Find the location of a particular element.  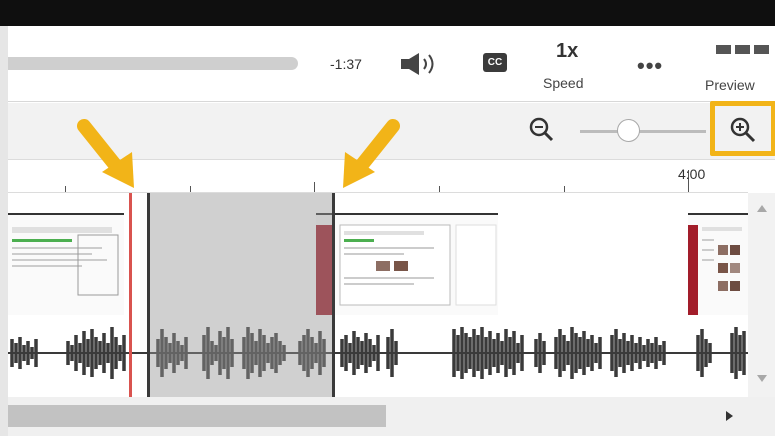

closed-captions-icon: CC is located at coordinates (495, 62).